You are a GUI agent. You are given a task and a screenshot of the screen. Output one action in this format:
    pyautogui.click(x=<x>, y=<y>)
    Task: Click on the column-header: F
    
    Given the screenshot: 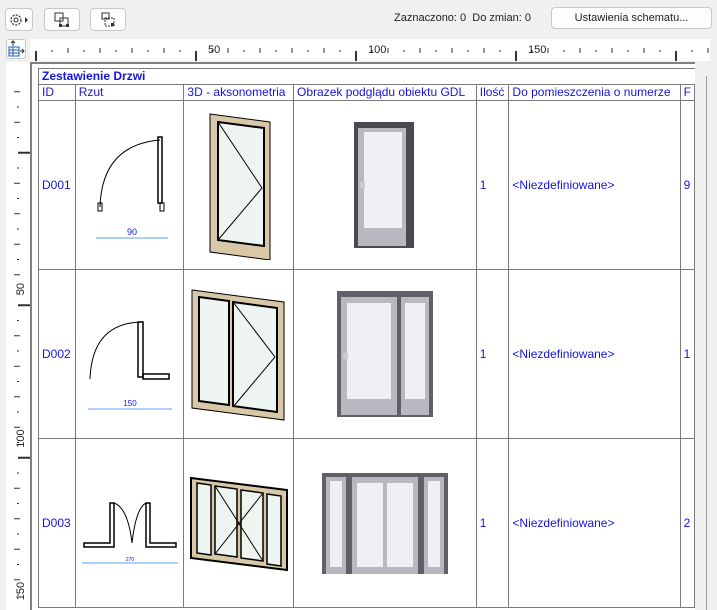 What is the action you would take?
    pyautogui.click(x=687, y=92)
    